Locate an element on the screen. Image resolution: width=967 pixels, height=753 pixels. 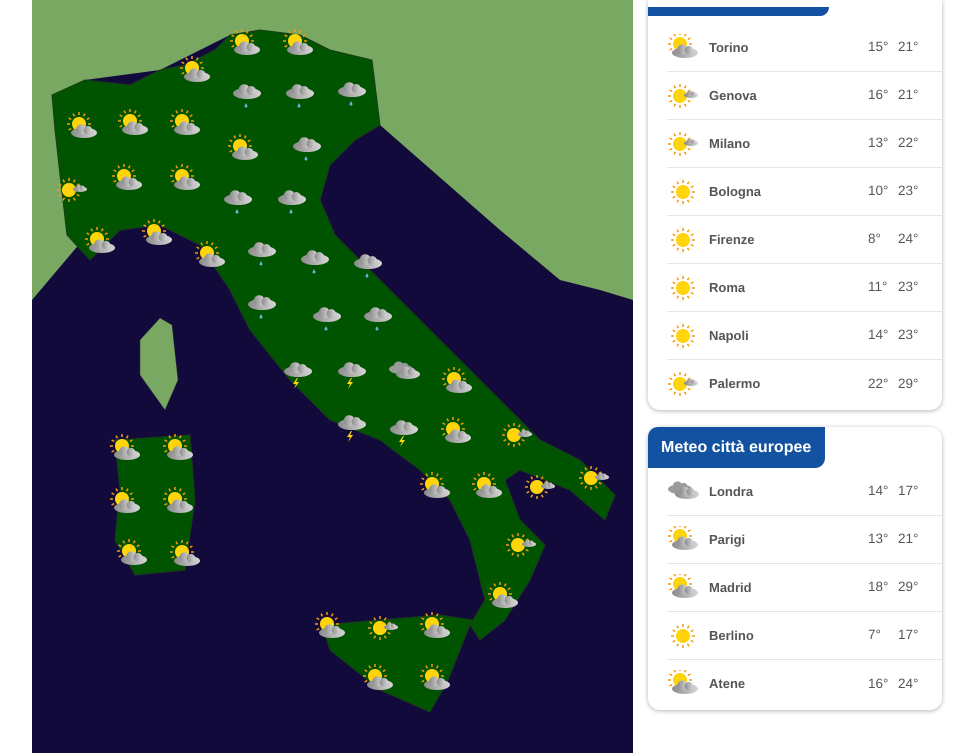
min-temperature: 7° is located at coordinates (875, 635).